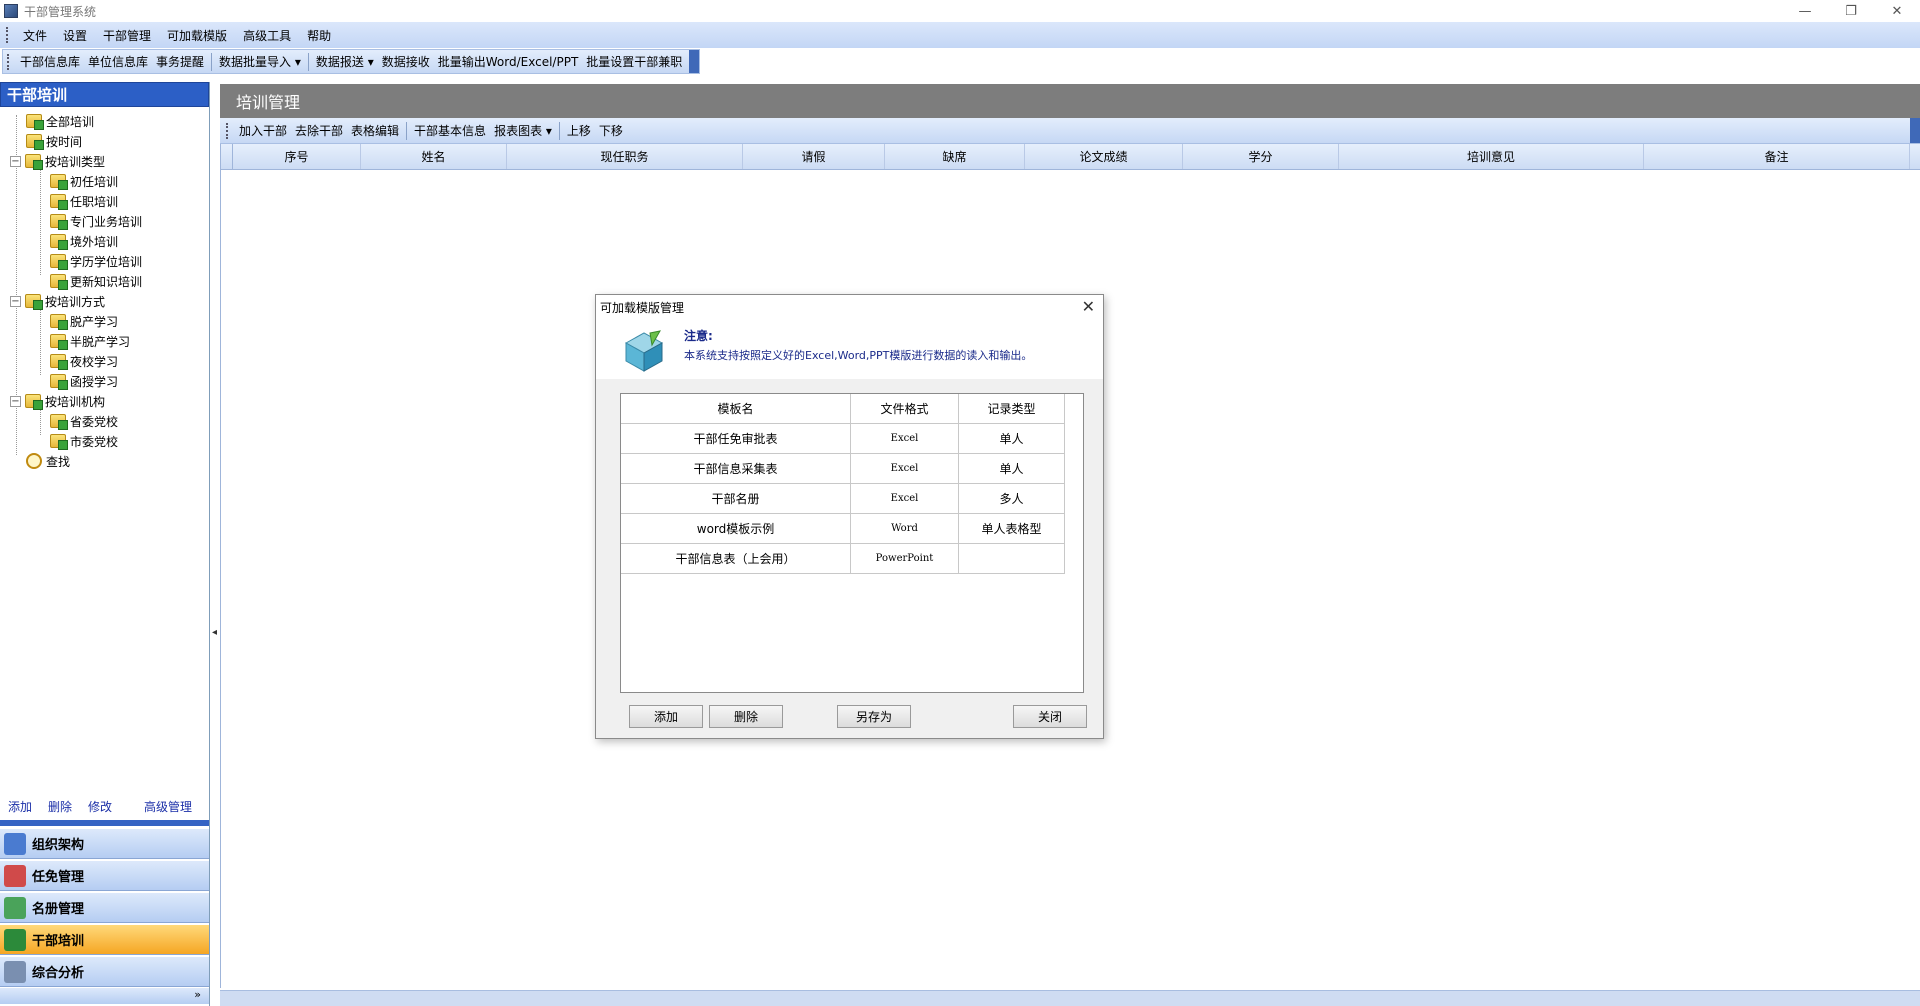 Image resolution: width=1920 pixels, height=1006 pixels. What do you see at coordinates (297, 156) in the screenshot?
I see `col-header-index: 序号` at bounding box center [297, 156].